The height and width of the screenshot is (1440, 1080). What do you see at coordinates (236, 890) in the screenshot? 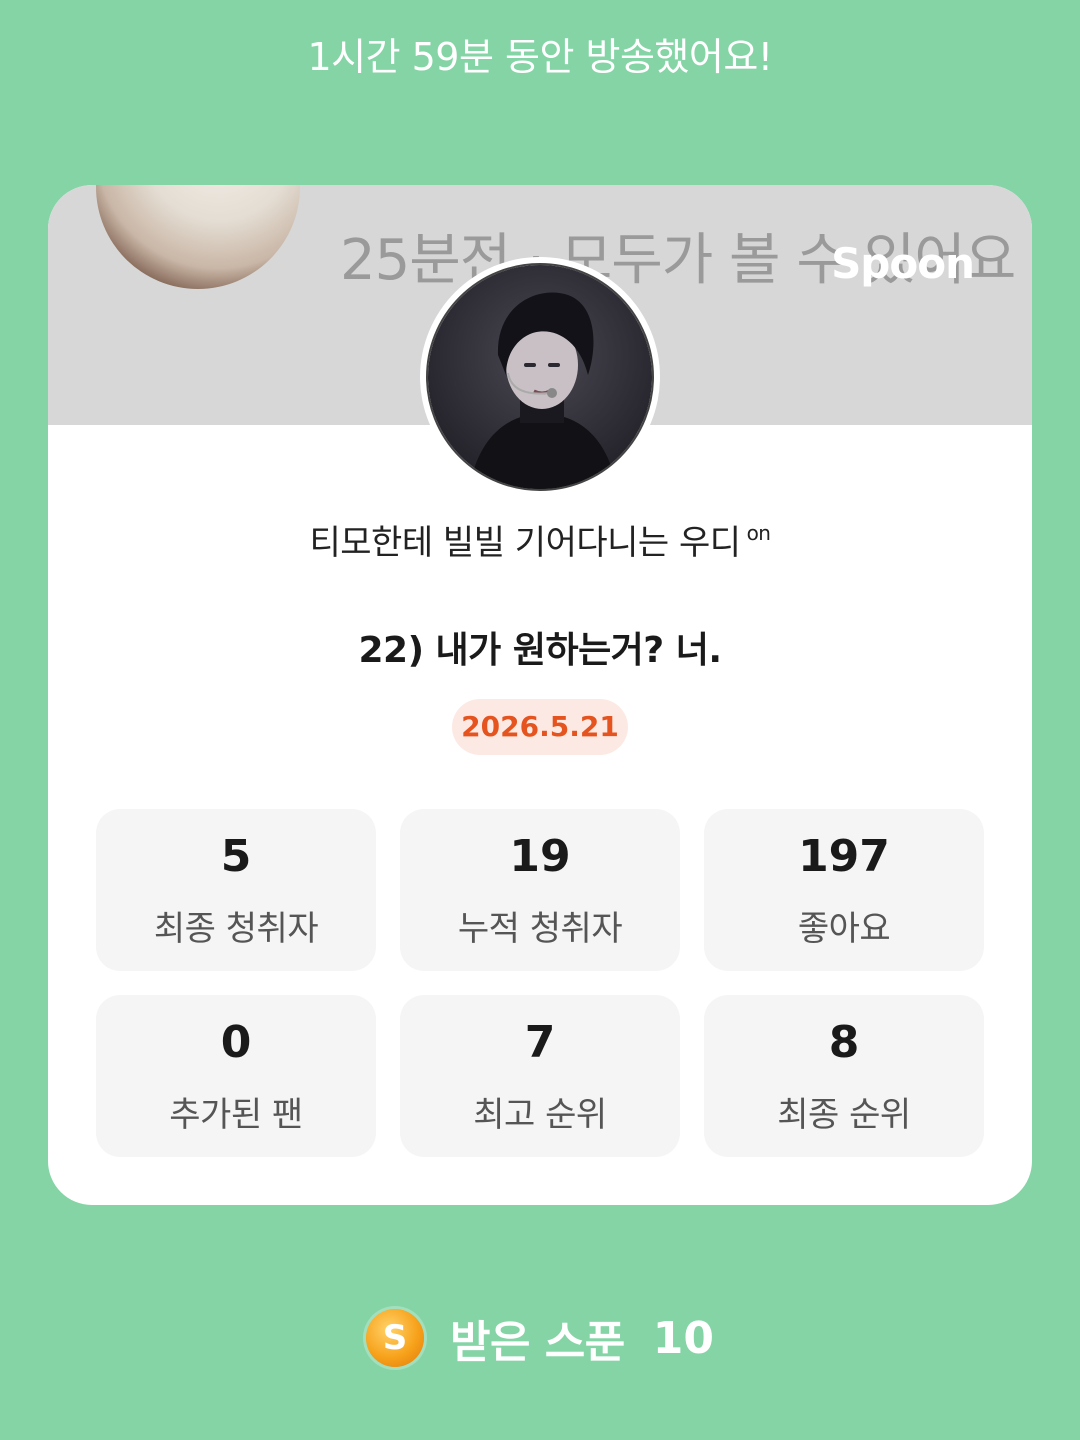
I see `stat-final-listeners: 5 최종 청취자` at bounding box center [236, 890].